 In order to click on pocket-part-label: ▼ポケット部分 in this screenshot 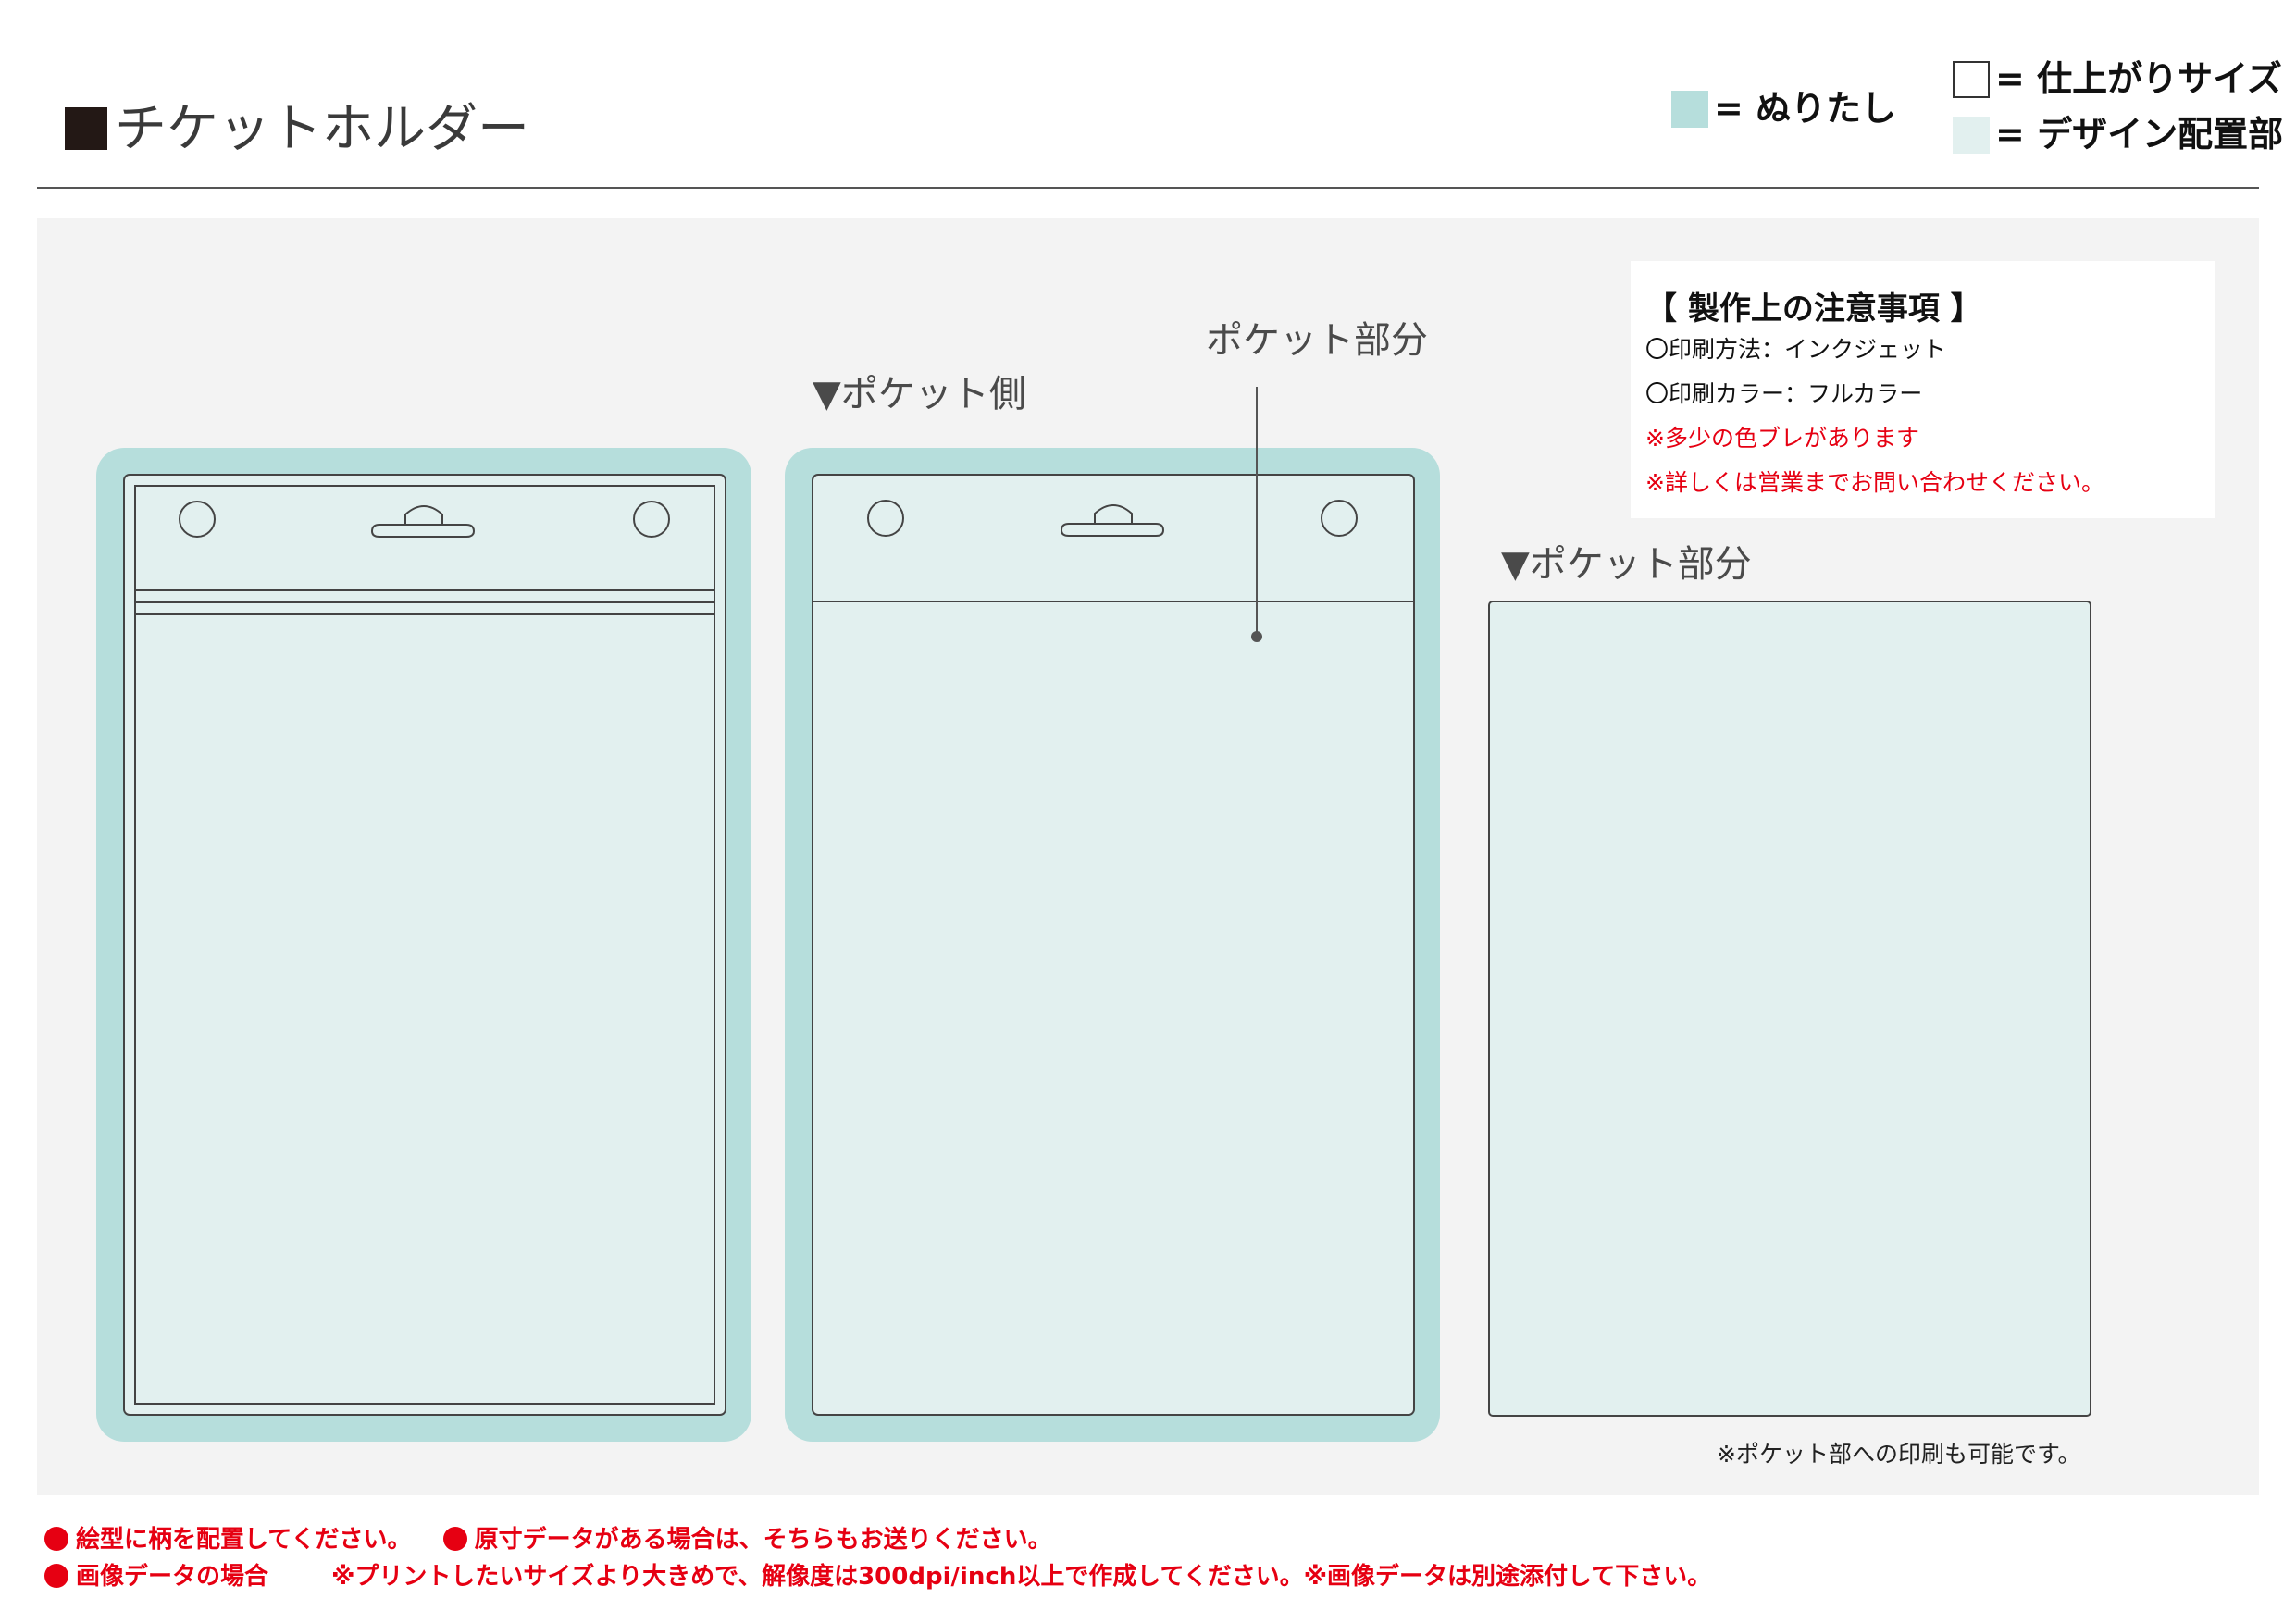, I will do `click(1627, 564)`.